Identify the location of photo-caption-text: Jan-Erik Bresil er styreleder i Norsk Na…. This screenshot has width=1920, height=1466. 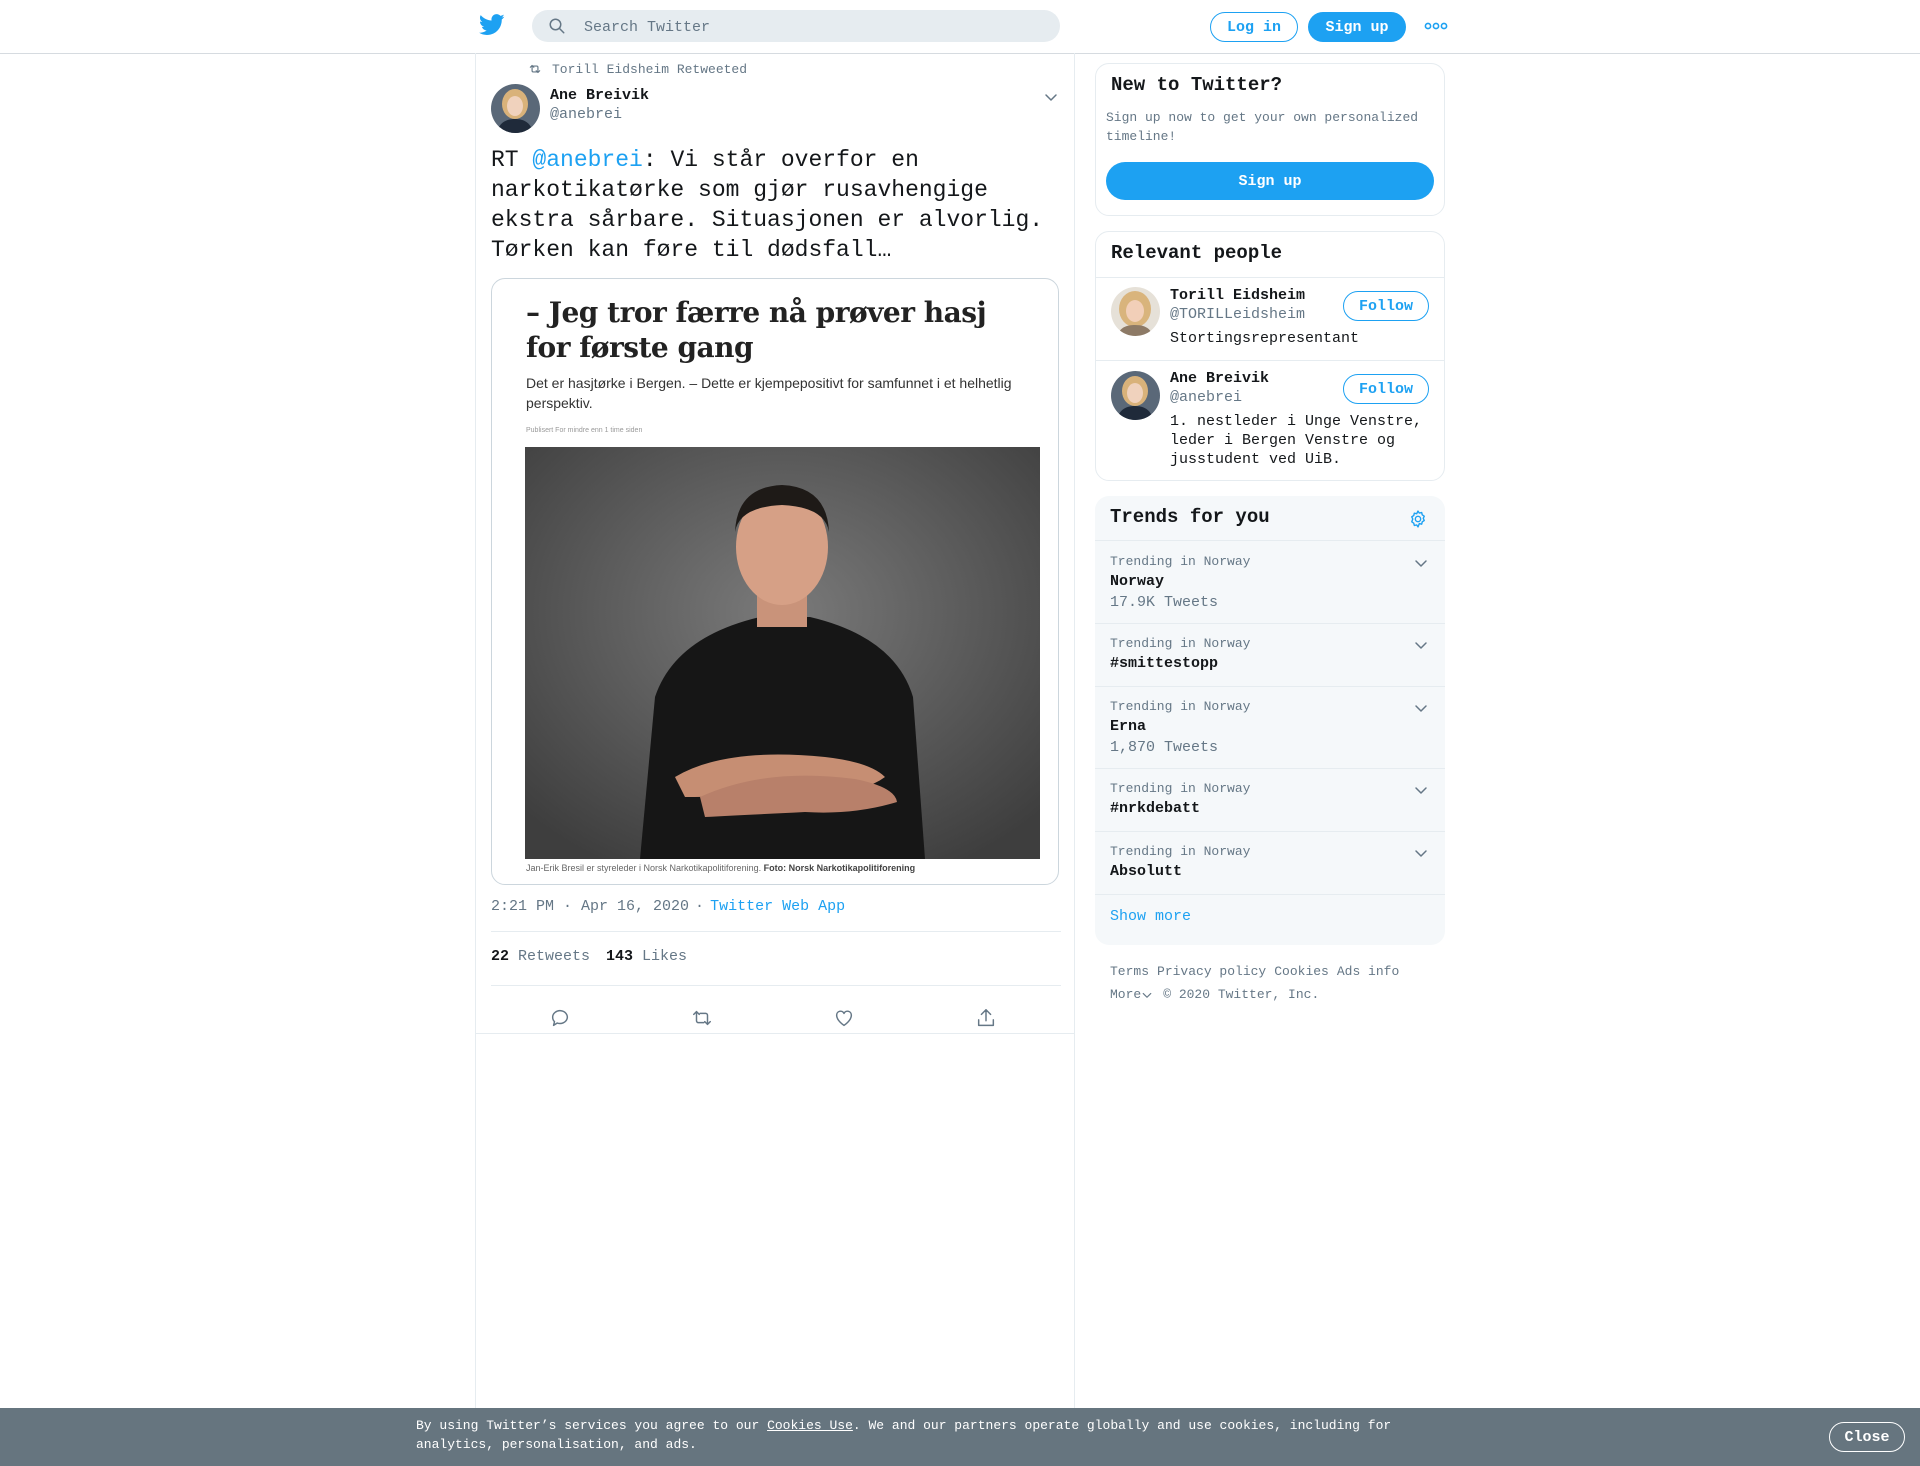
(644, 868).